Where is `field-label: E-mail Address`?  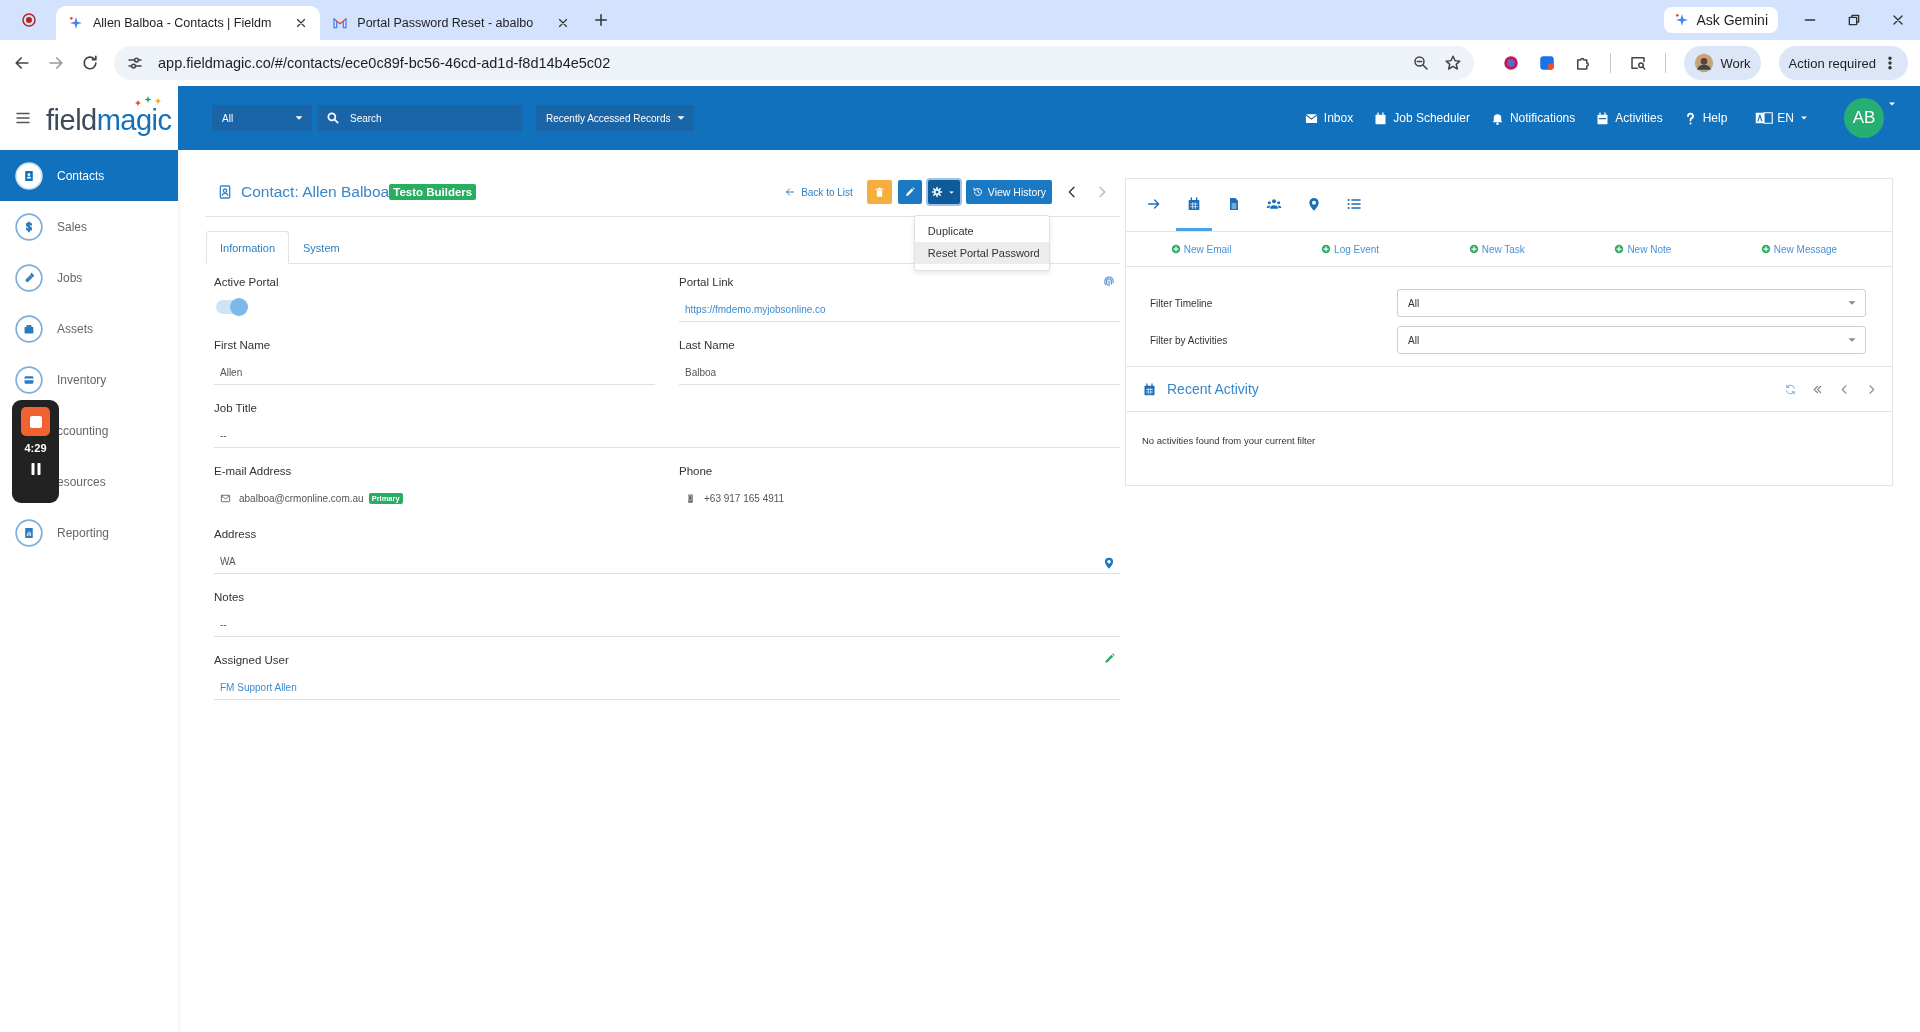
field-label: E-mail Address is located at coordinates (253, 471).